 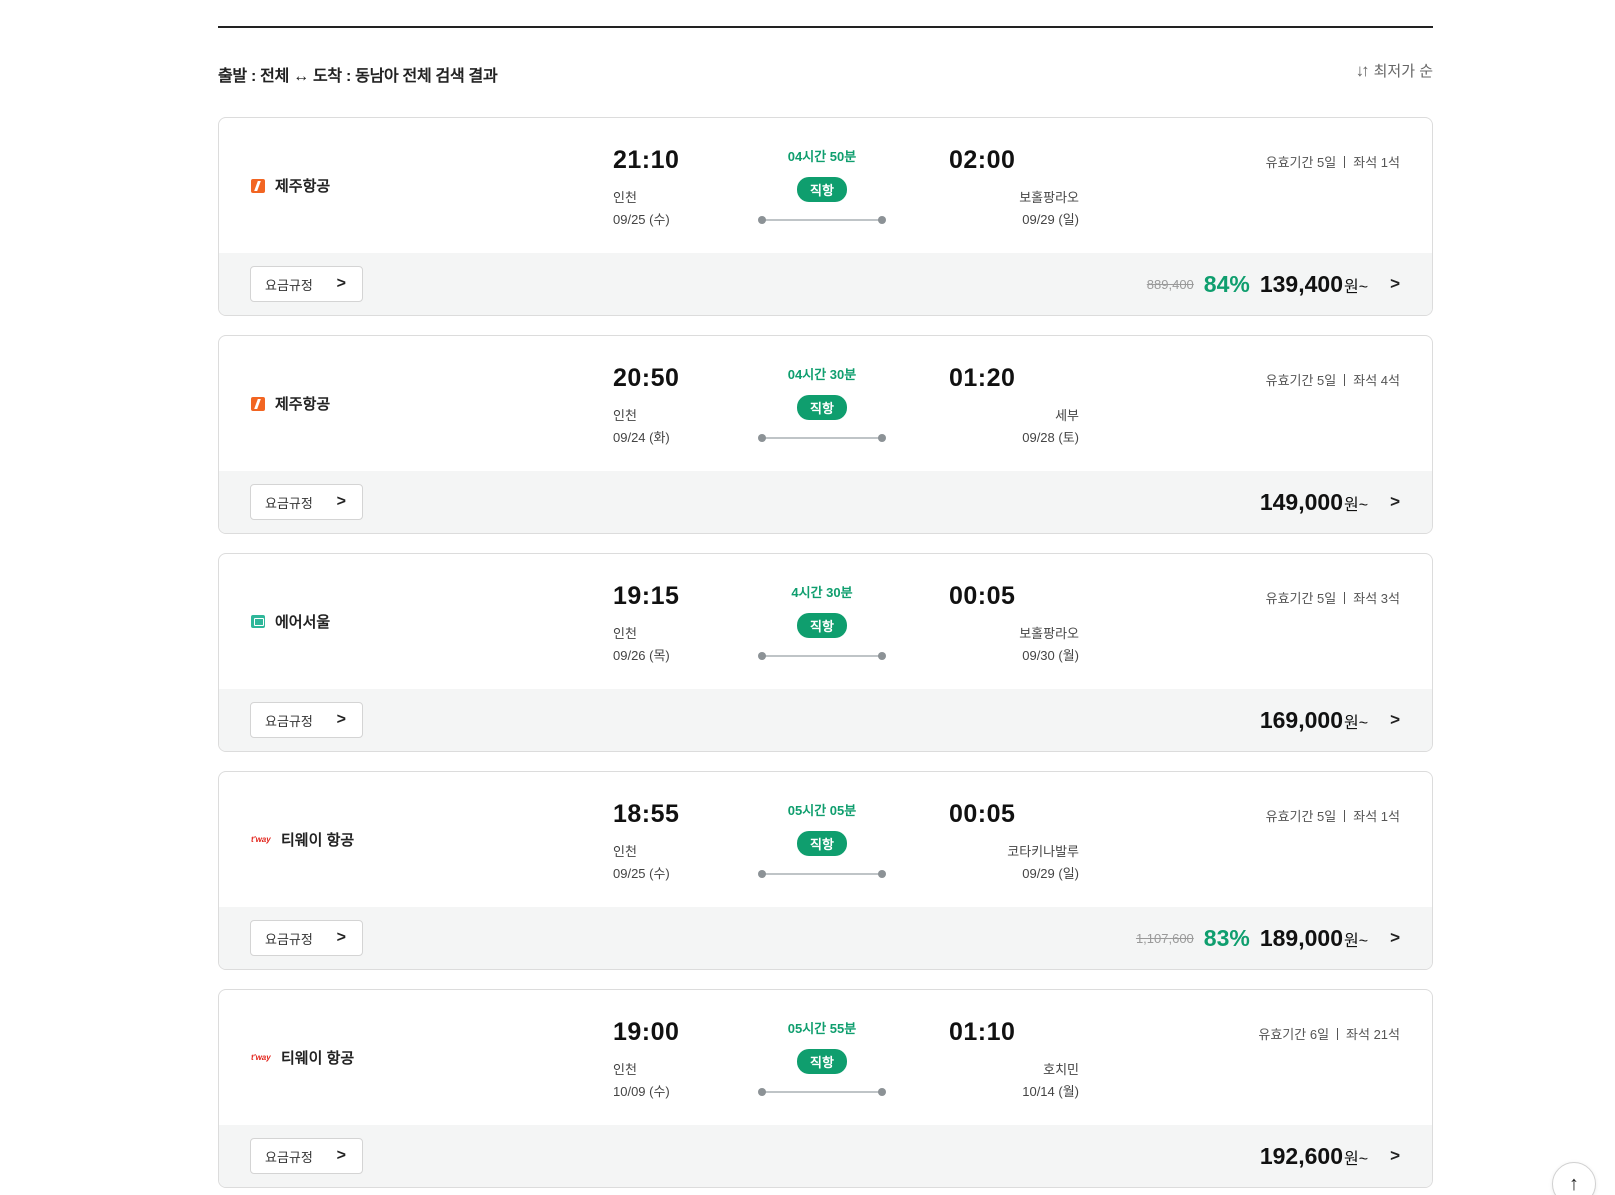 I want to click on price-link: 149,000 원~ >, so click(x=1330, y=502).